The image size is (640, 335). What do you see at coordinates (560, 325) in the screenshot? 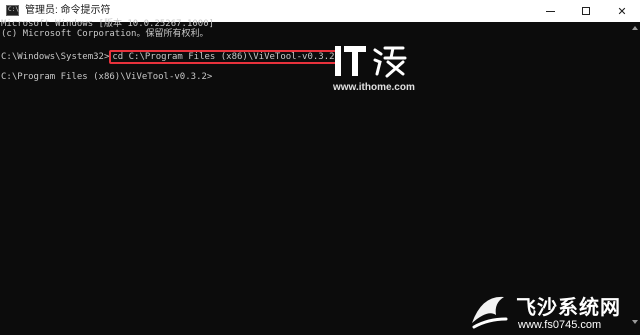
I see `site-url: www.fs0745.com` at bounding box center [560, 325].